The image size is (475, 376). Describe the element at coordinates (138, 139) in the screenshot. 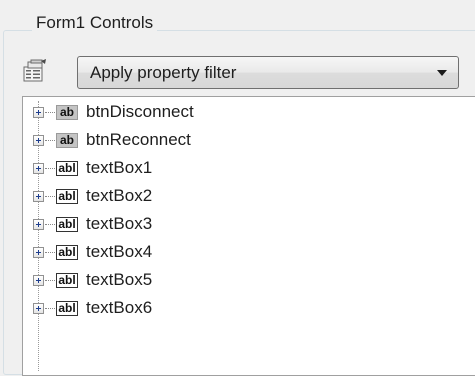

I see `tree-item-label: btnReconnect` at that location.